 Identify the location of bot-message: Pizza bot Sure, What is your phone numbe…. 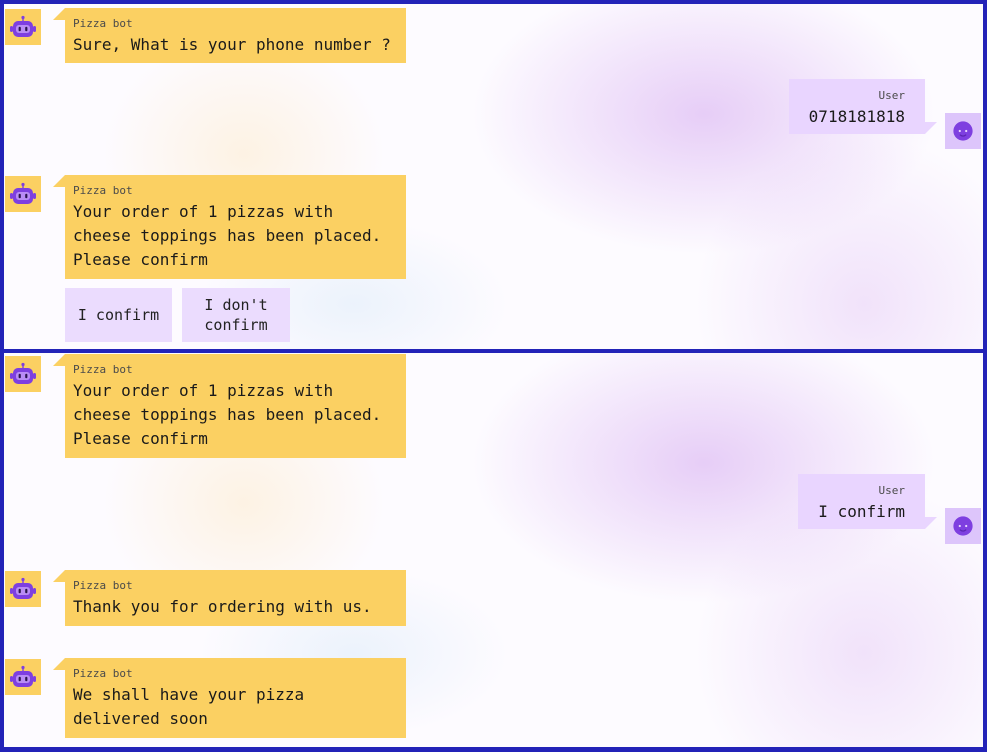
(229, 35).